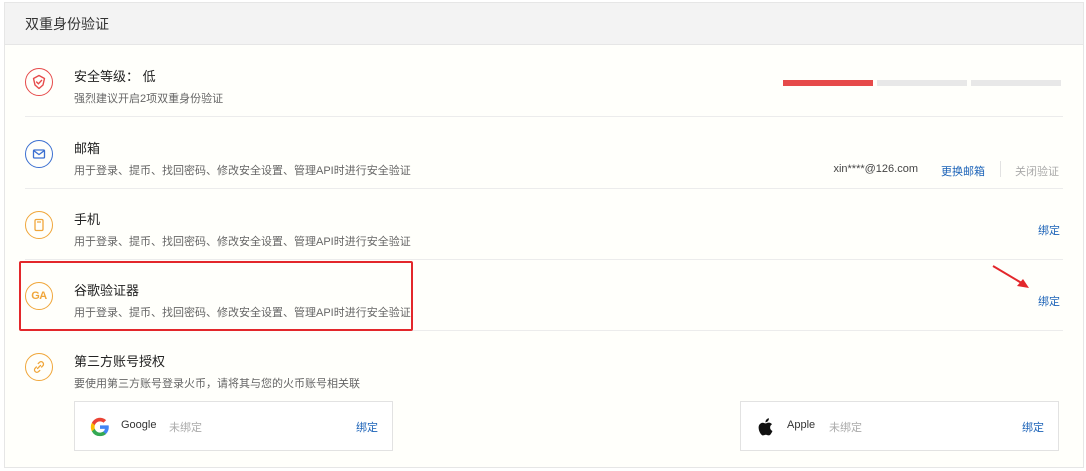 This screenshot has height=471, width=1086. Describe the element at coordinates (139, 425) in the screenshot. I see `google-account-name: Google` at that location.